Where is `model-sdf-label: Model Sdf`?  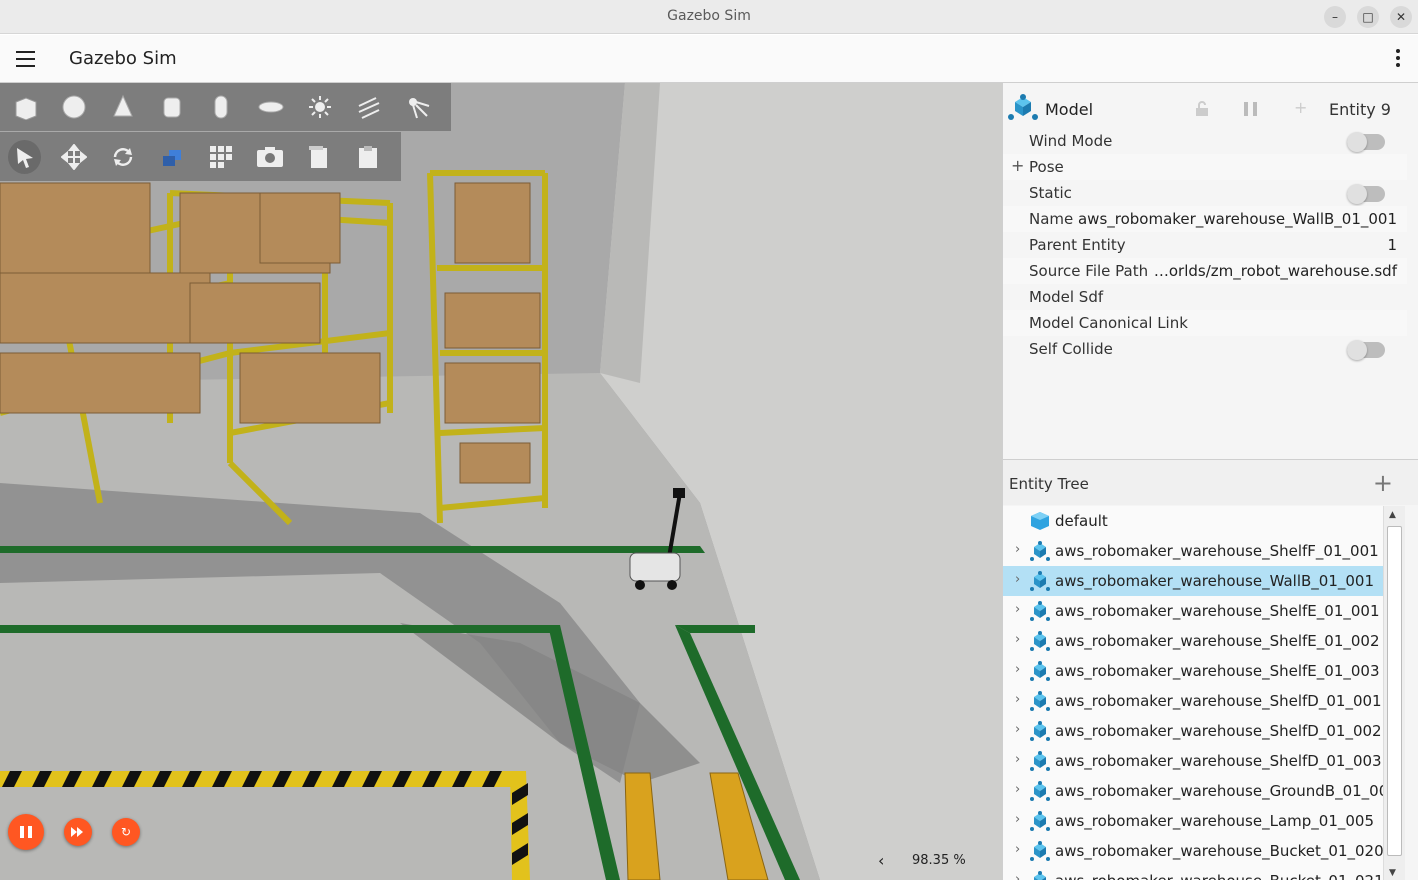
model-sdf-label: Model Sdf is located at coordinates (1066, 297).